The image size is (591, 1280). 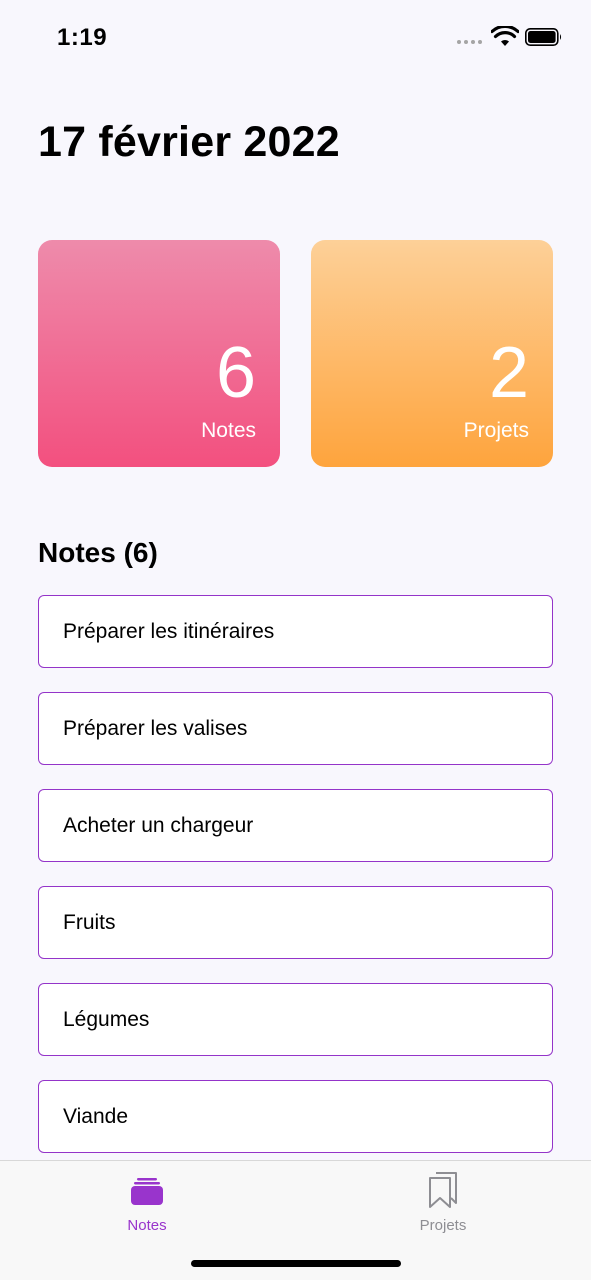 I want to click on battery-icon, so click(x=543, y=37).